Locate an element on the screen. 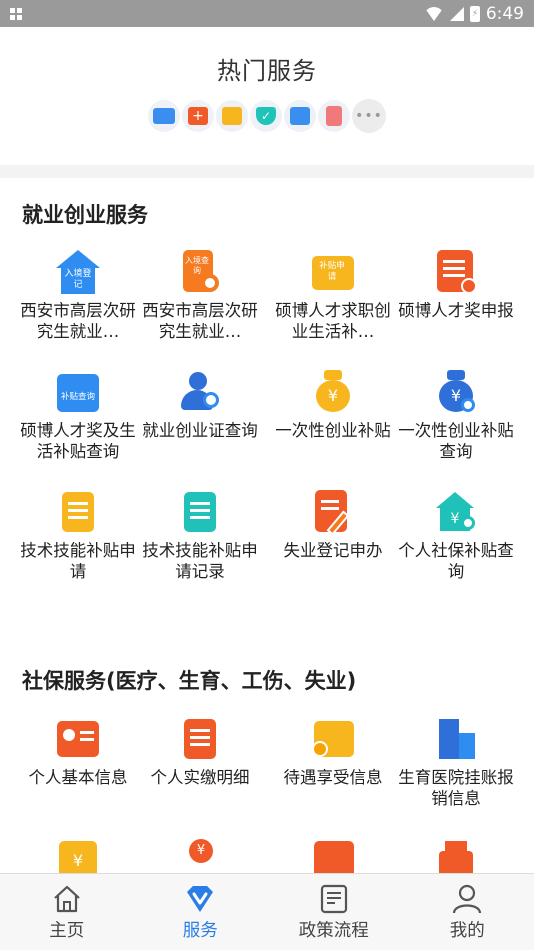  grid-item-employment-12: ¥ 个人社保补贴查询 is located at coordinates (456, 535).